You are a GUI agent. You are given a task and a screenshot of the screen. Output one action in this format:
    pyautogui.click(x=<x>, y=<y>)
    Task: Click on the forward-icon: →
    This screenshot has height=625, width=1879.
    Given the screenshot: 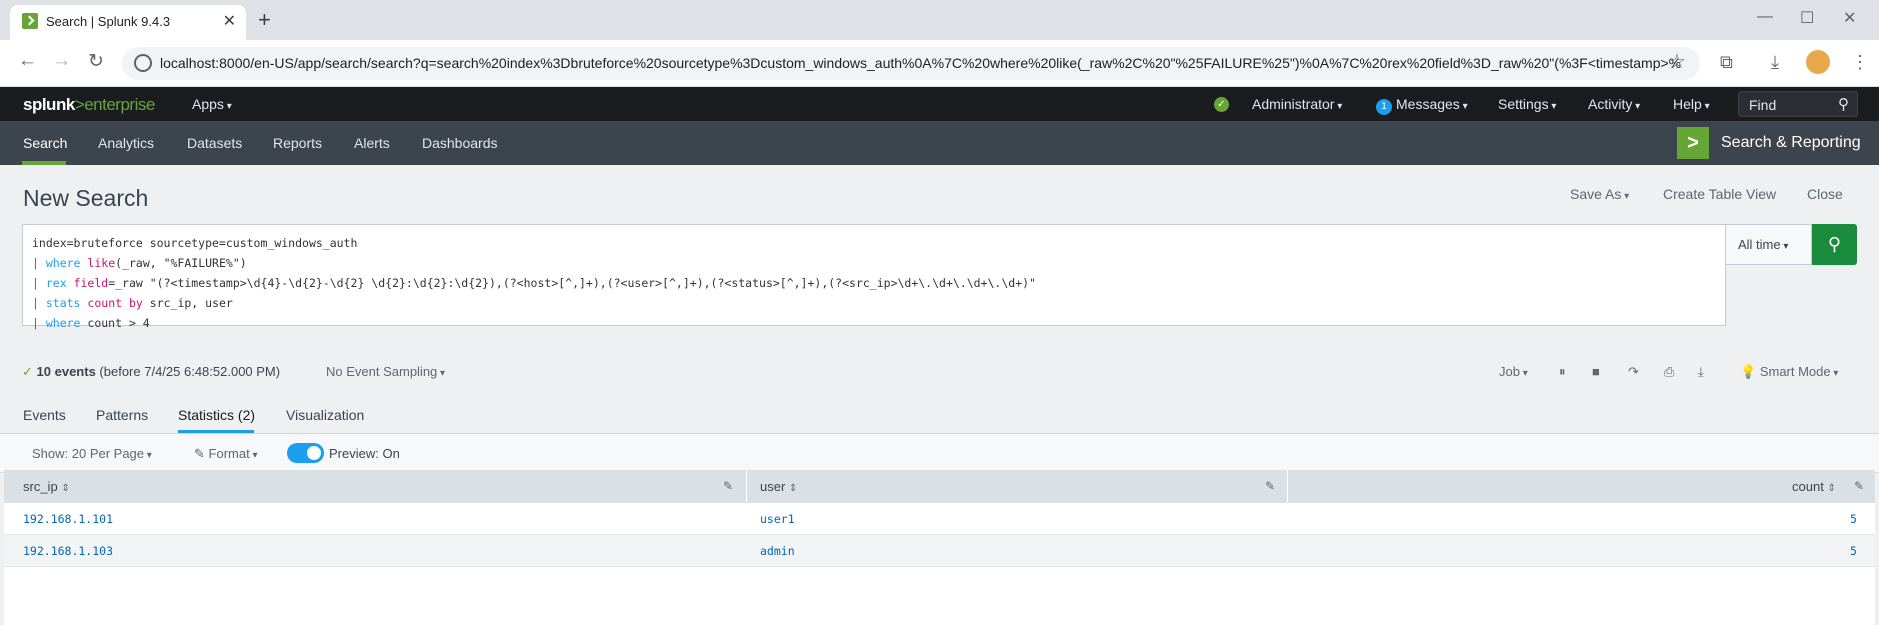 What is the action you would take?
    pyautogui.click(x=61, y=61)
    